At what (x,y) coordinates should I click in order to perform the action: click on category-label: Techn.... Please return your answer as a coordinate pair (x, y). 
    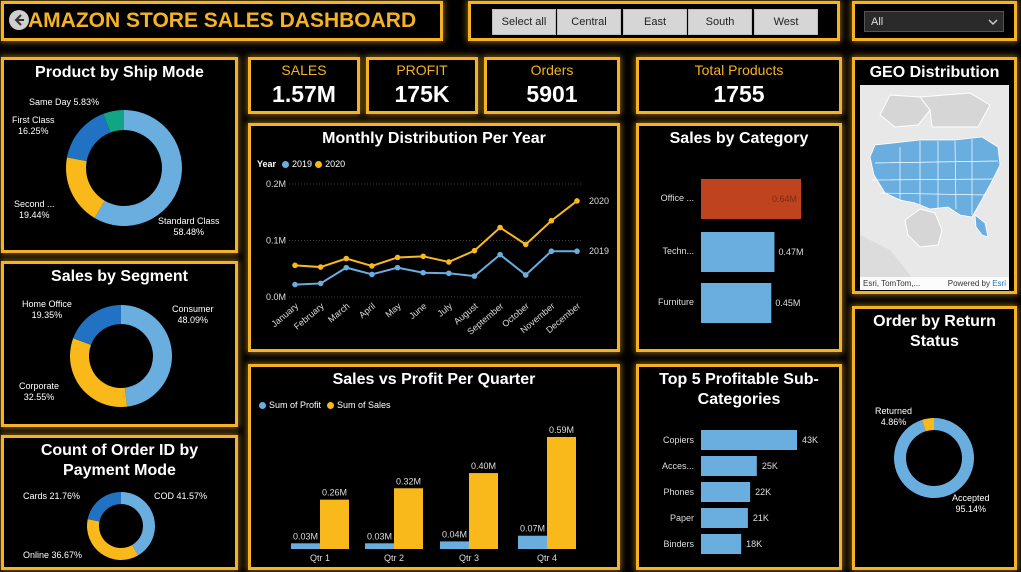
    Looking at the image, I should click on (678, 251).